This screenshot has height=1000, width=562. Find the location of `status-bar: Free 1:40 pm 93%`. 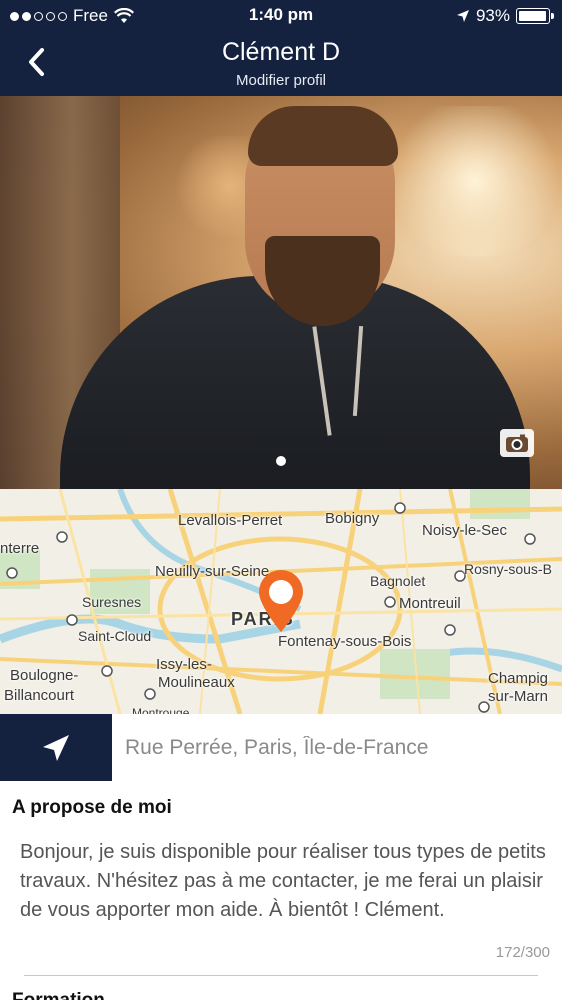

status-bar: Free 1:40 pm 93% is located at coordinates (281, 16).